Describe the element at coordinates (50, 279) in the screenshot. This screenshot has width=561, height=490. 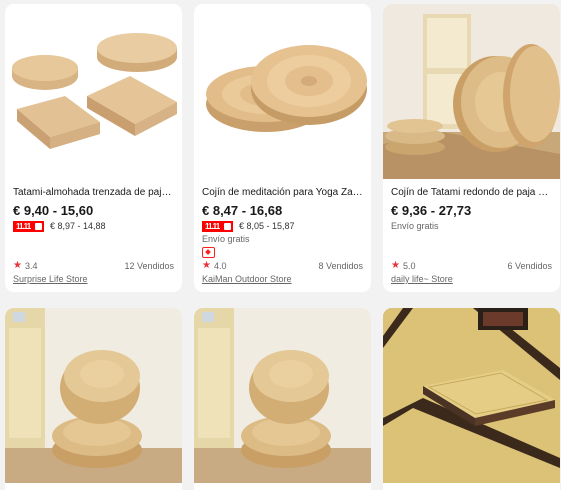
I see `store-link: Surprise Life Store` at that location.